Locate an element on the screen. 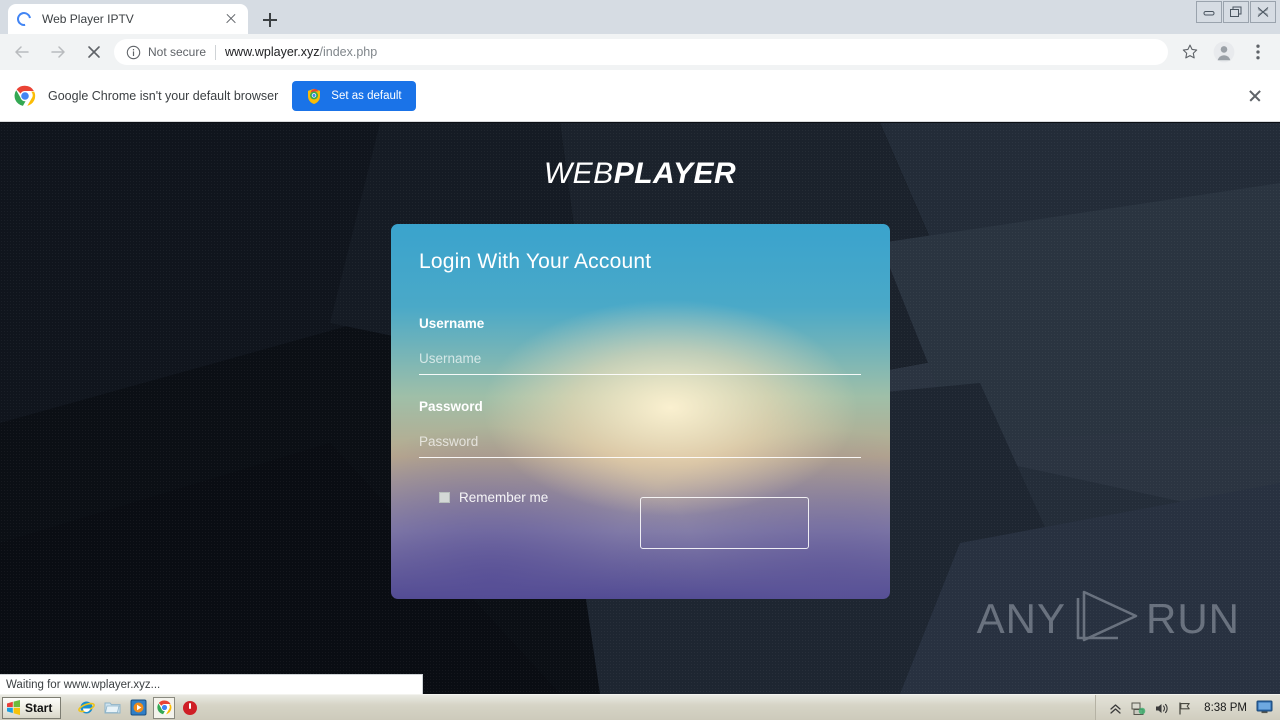 This screenshot has width=1280, height=720. system-tray: 8:38 PM is located at coordinates (1187, 707).